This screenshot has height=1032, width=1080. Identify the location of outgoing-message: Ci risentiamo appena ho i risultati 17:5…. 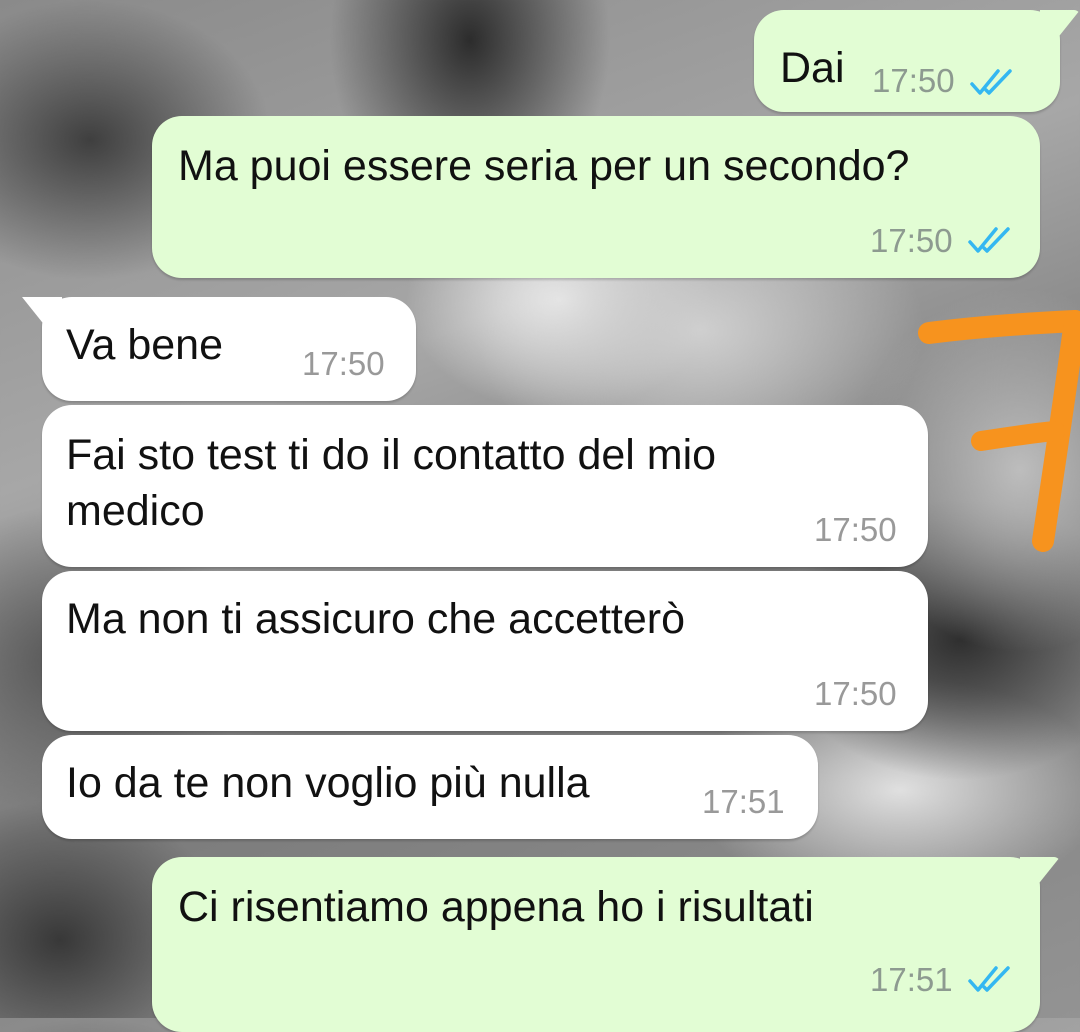
(606, 944).